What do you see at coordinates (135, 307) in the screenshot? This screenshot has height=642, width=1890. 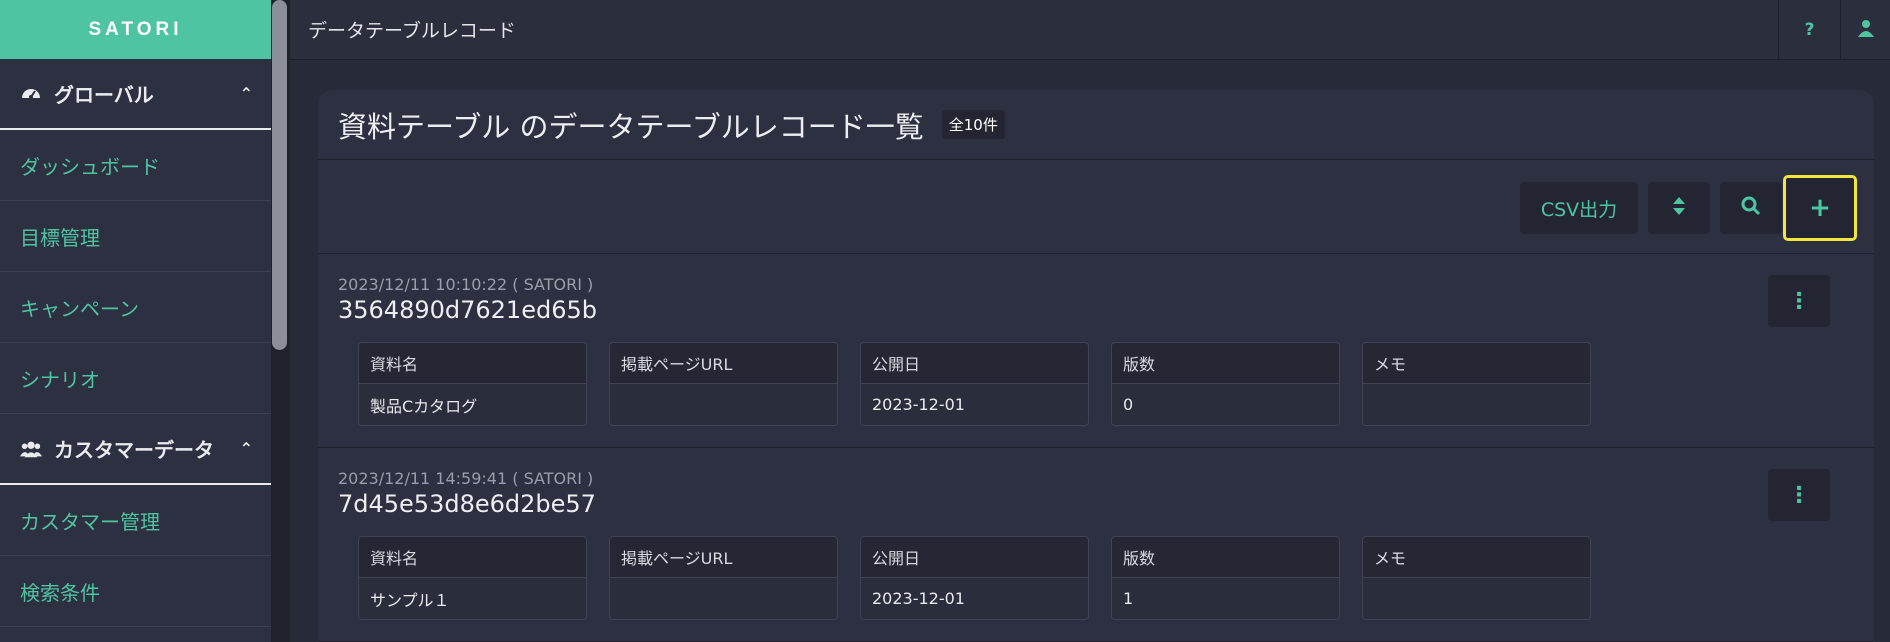 I see `nav-campaign: キャンペーン` at bounding box center [135, 307].